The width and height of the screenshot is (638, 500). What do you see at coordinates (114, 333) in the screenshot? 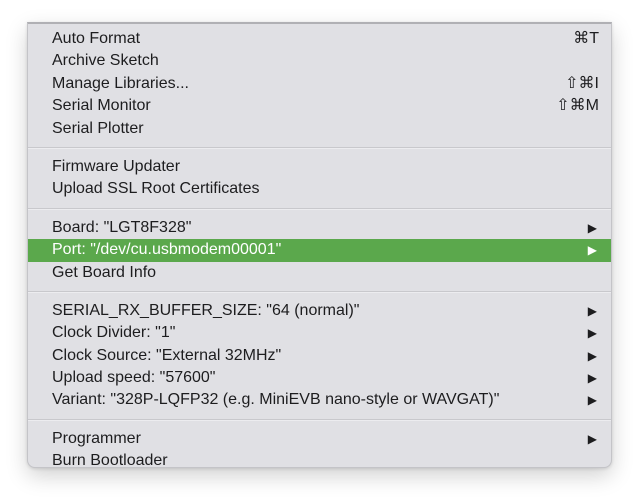
I see `menu-item-label: Clock Divider: "1"` at bounding box center [114, 333].